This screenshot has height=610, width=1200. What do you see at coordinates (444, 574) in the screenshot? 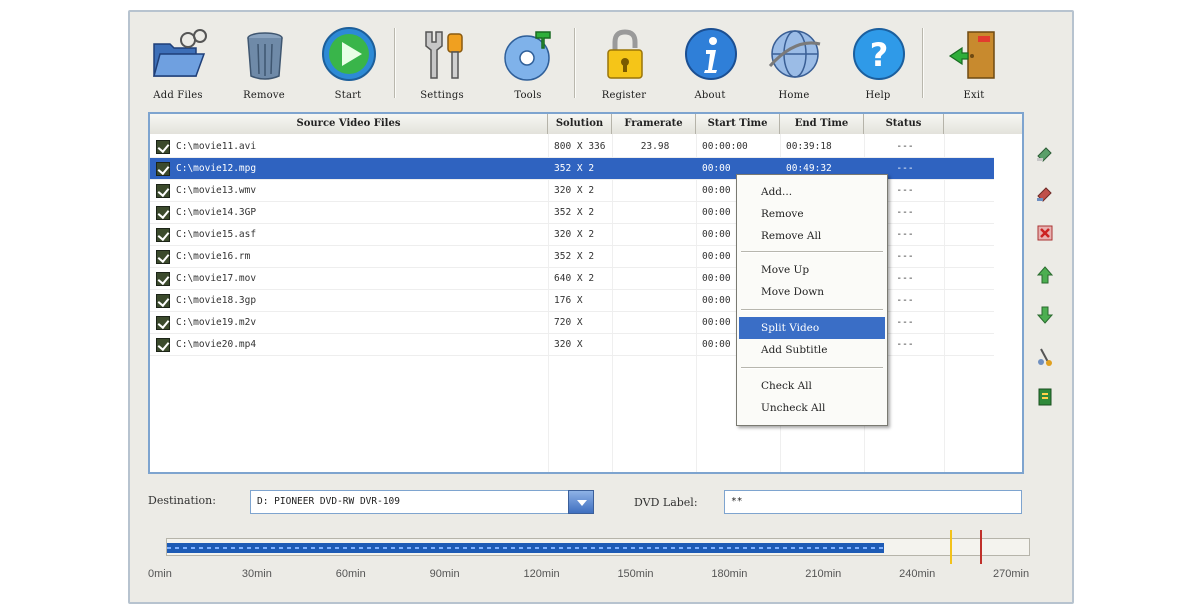
I see `capacity-tick-label: 90min` at bounding box center [444, 574].